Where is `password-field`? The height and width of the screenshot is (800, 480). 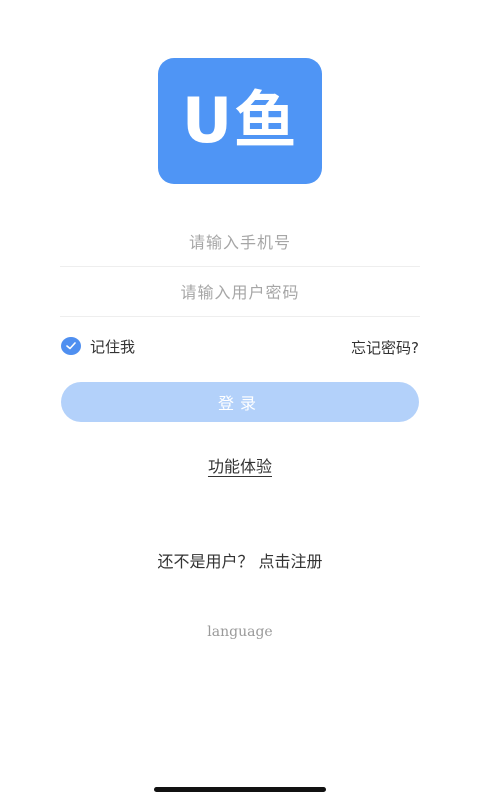
password-field is located at coordinates (240, 292).